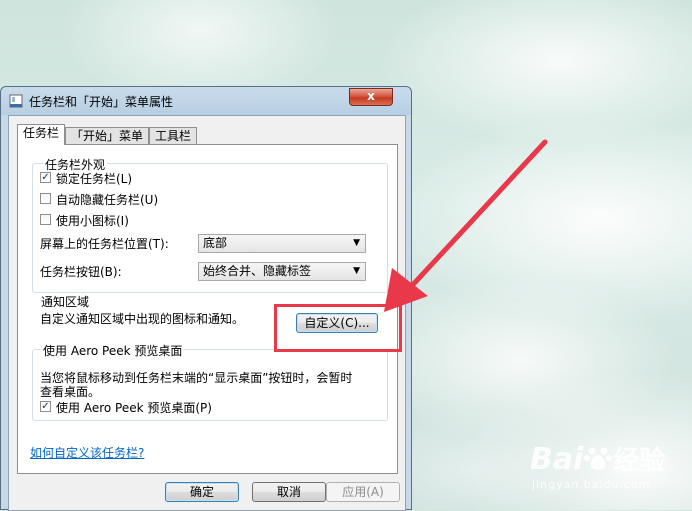  Describe the element at coordinates (591, 484) in the screenshot. I see `watermark-url: jingyan.baidu.com` at that location.